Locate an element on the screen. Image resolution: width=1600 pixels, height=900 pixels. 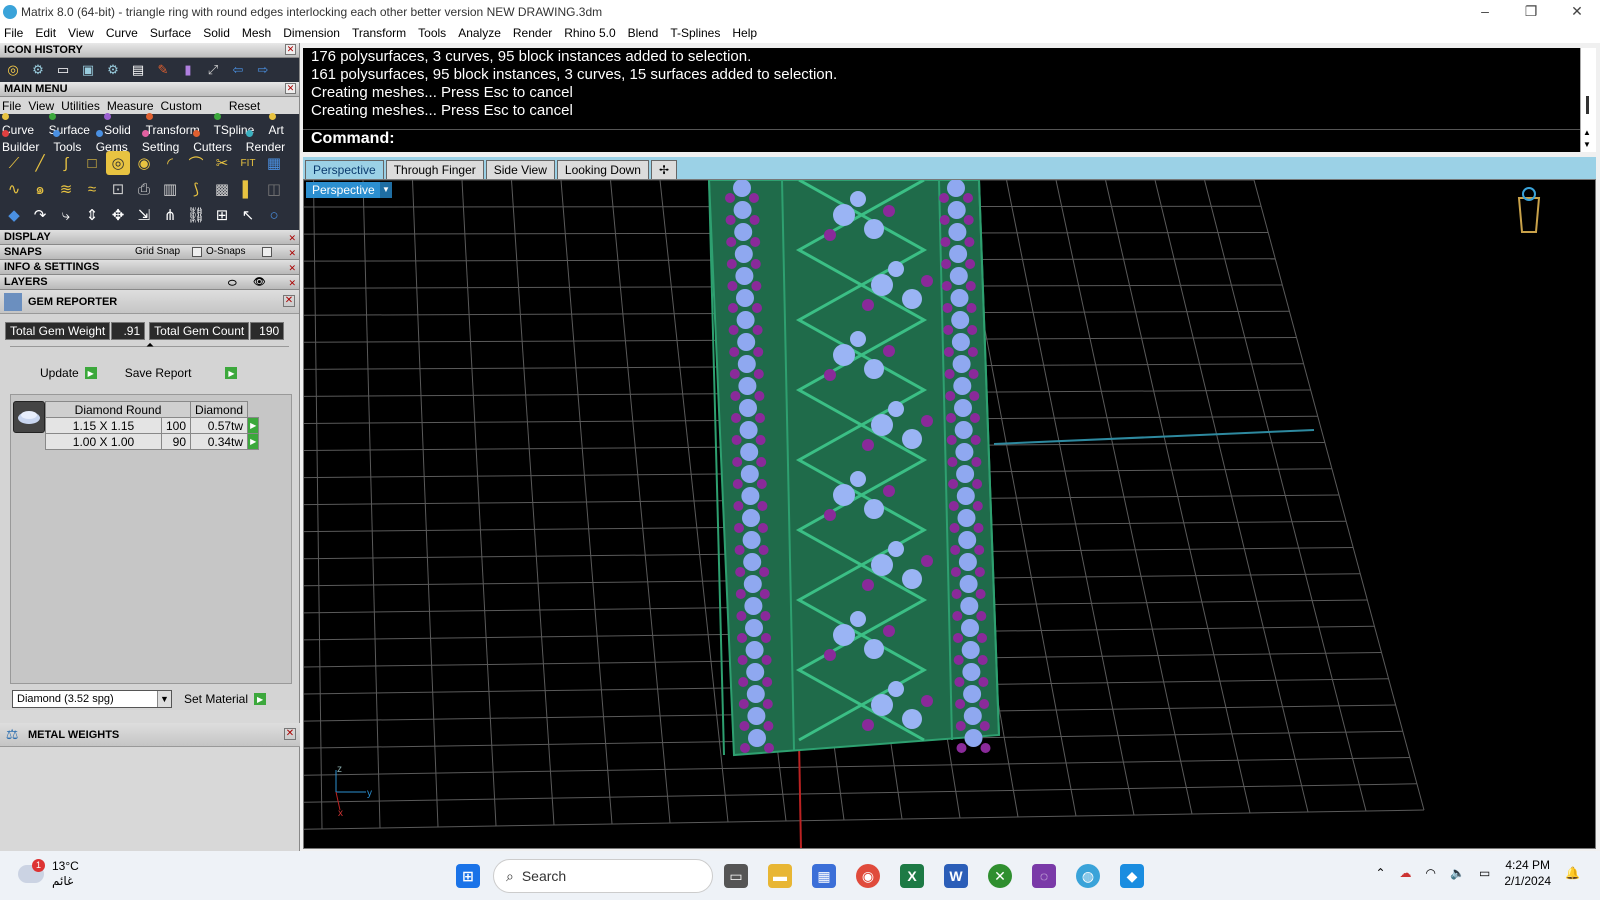
menu-tools: Tools is located at coordinates (432, 33).